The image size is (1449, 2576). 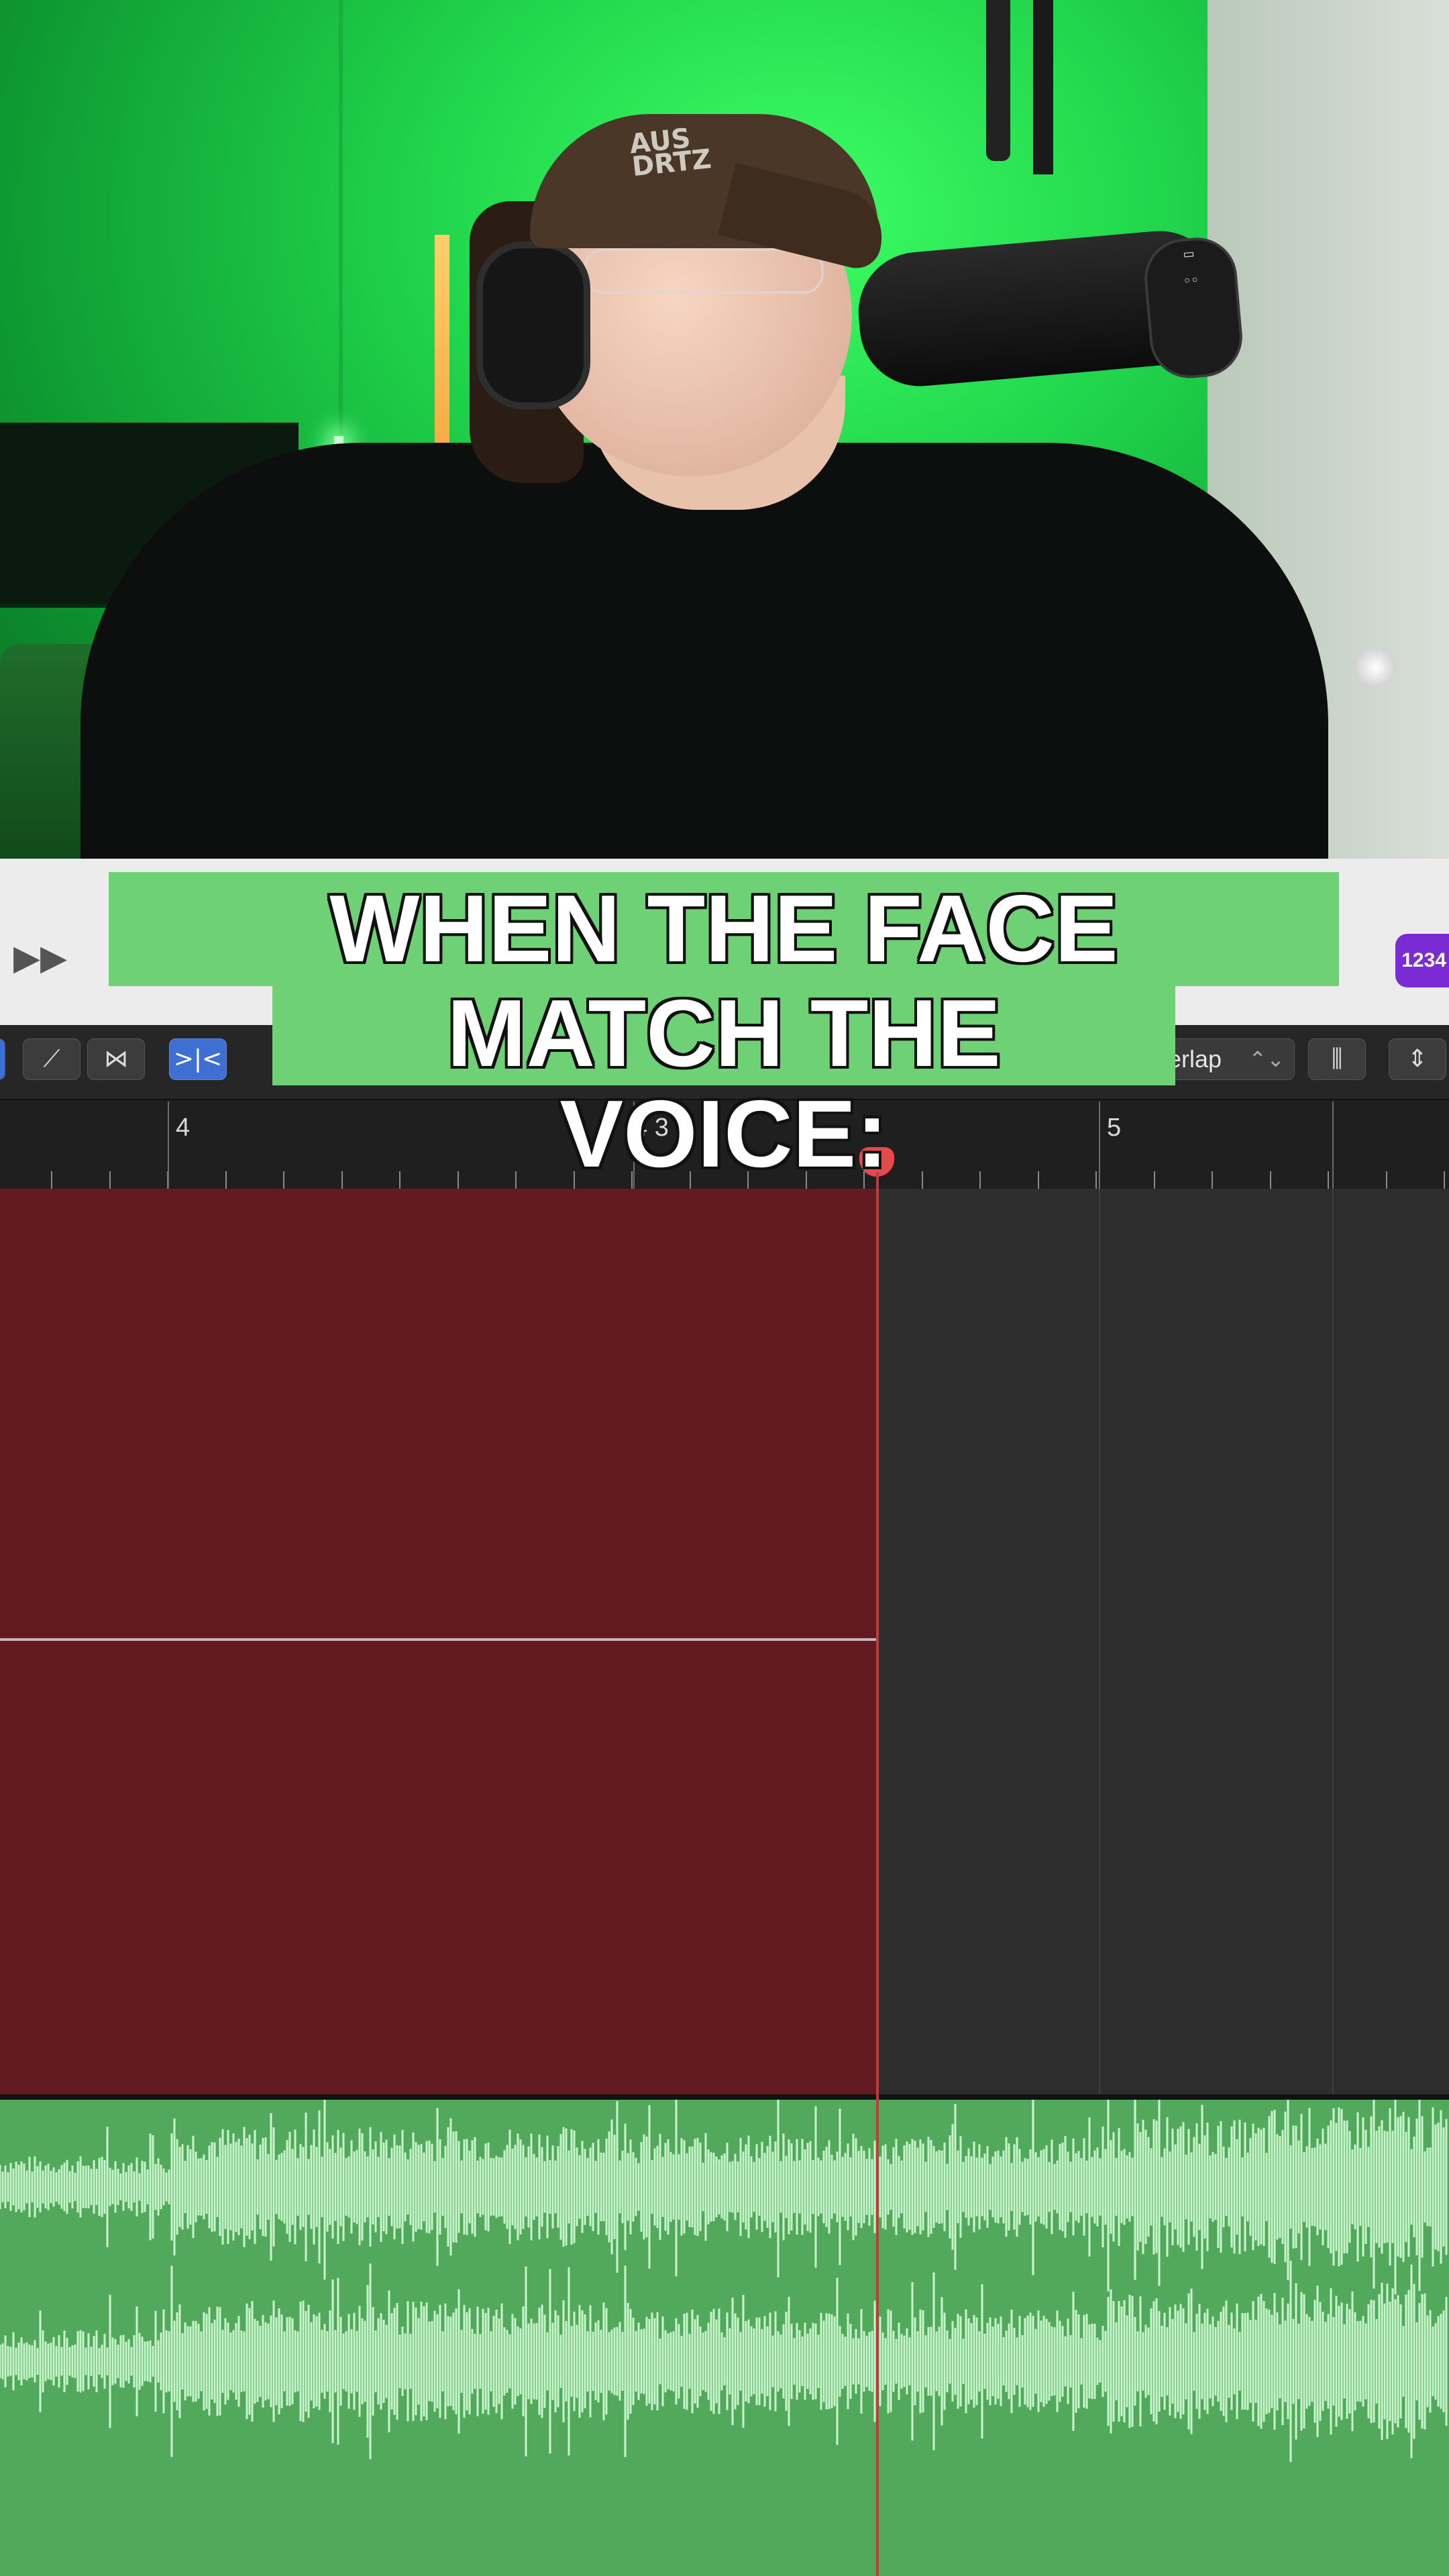 I want to click on automation-icon: ⟋, so click(x=51, y=1059).